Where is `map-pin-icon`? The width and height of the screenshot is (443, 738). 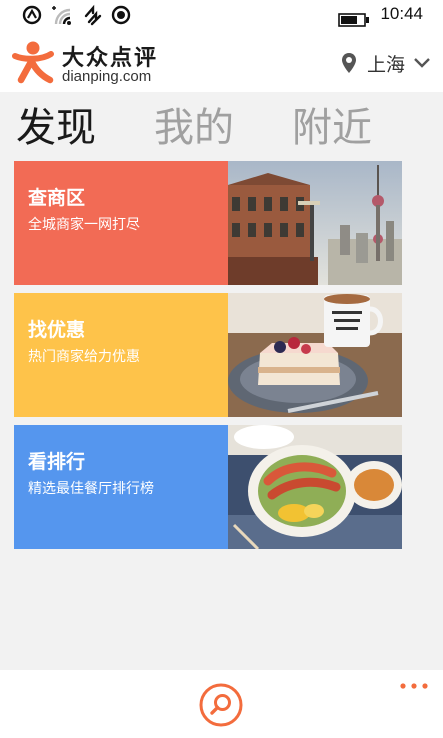
map-pin-icon is located at coordinates (348, 63).